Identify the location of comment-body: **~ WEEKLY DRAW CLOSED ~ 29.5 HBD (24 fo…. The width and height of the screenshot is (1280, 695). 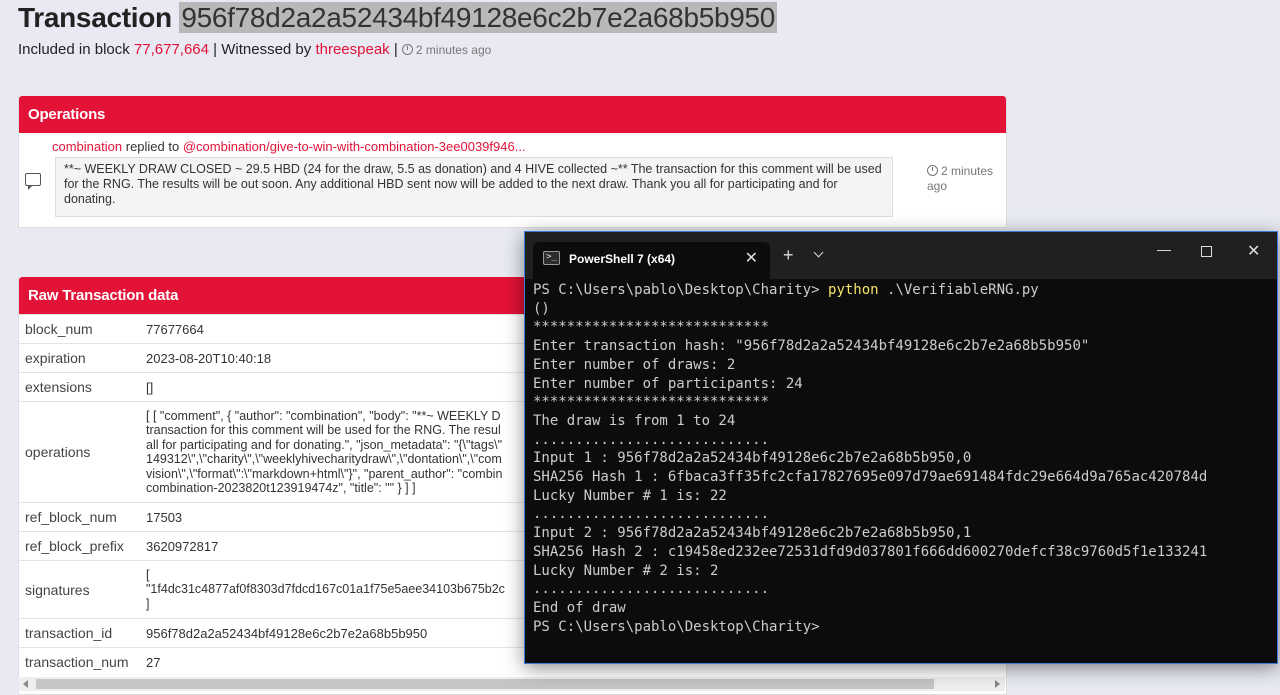
(474, 187).